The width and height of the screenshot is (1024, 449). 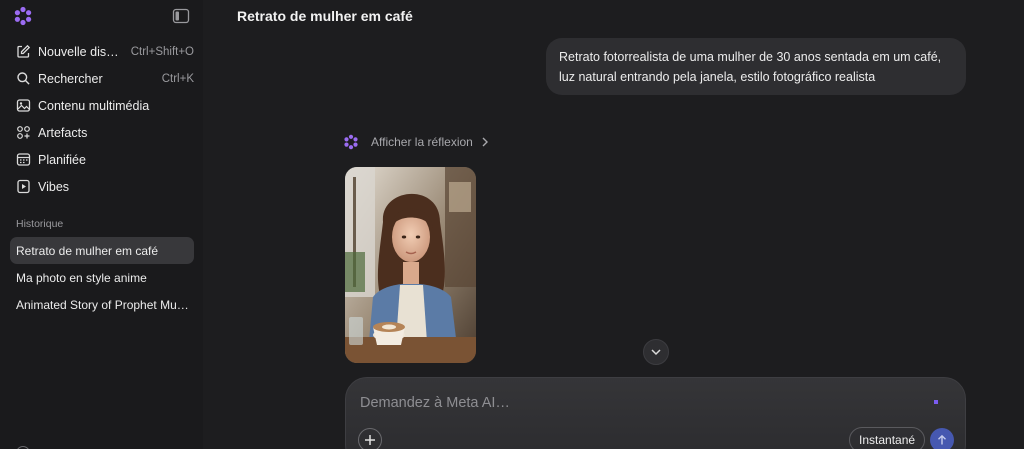 What do you see at coordinates (630, 403) in the screenshot?
I see `prompt-input` at bounding box center [630, 403].